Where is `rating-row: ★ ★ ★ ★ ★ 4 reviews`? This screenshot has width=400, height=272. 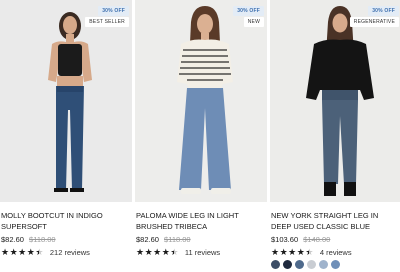
rating-row: ★ ★ ★ ★ ★ 4 reviews is located at coordinates (311, 252).